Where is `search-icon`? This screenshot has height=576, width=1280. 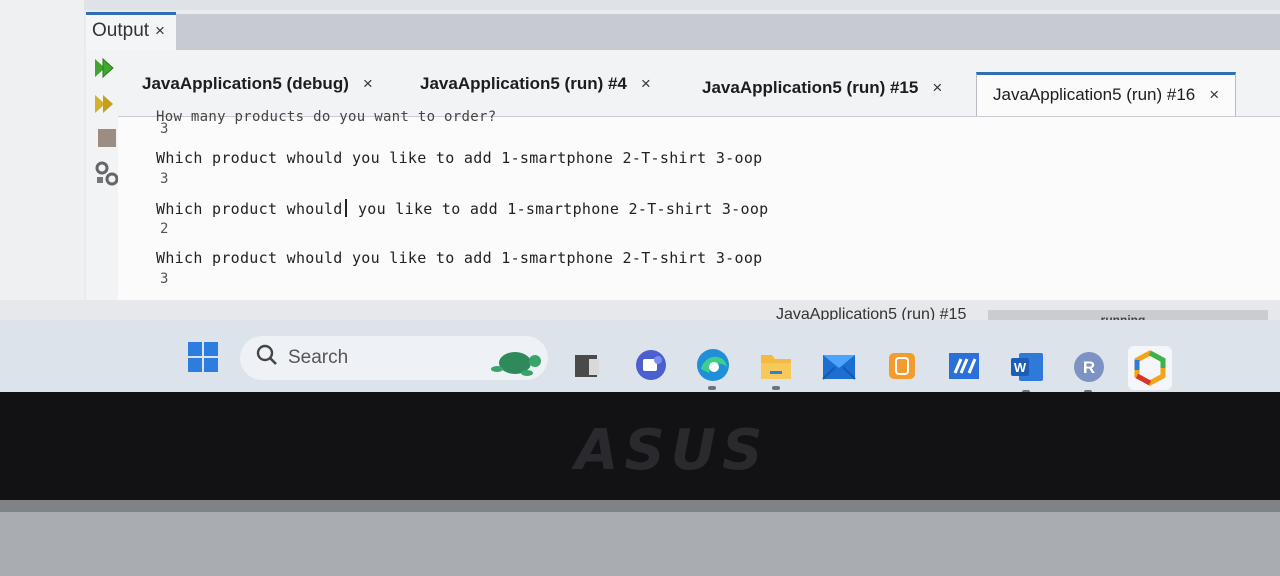
search-icon is located at coordinates (267, 358).